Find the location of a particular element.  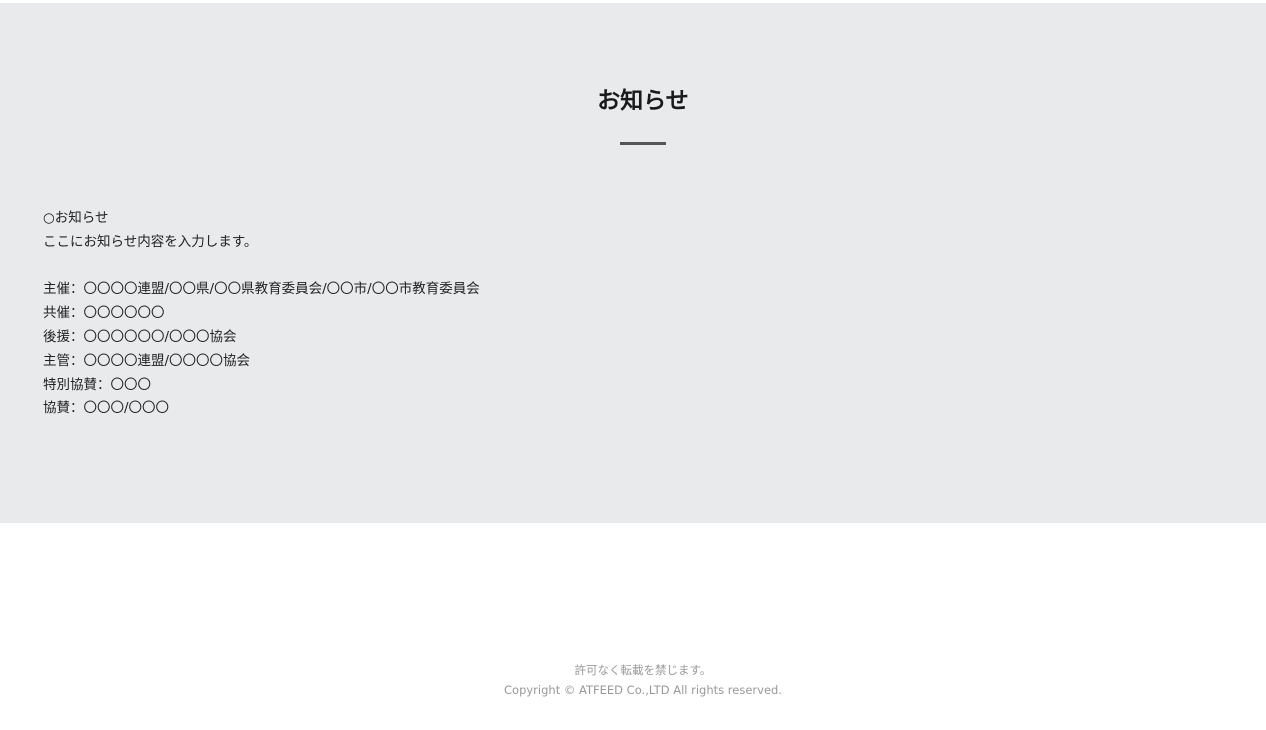

reprint-notice: 許可なく転載を禁じます。 is located at coordinates (643, 670).